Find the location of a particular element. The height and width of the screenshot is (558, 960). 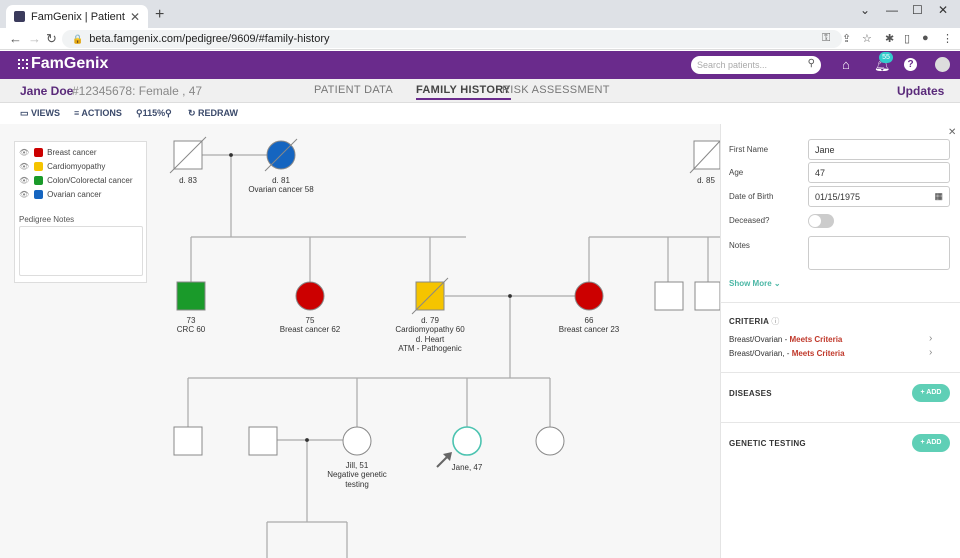

close-panel-icon: ✕ is located at coordinates (952, 132).